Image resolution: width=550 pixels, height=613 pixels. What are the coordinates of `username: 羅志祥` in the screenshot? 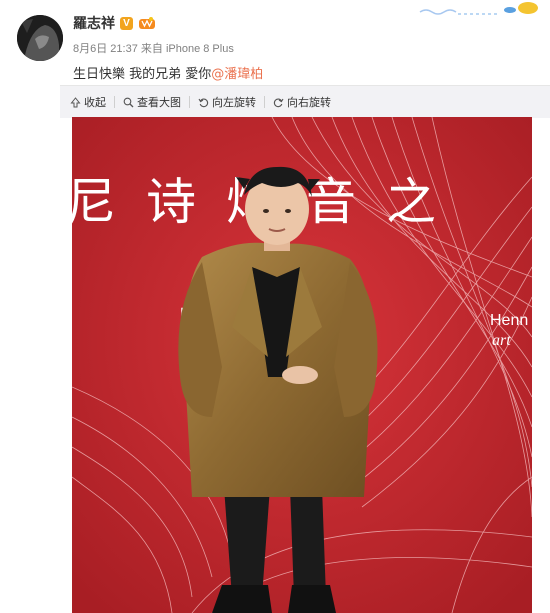 It's located at (94, 23).